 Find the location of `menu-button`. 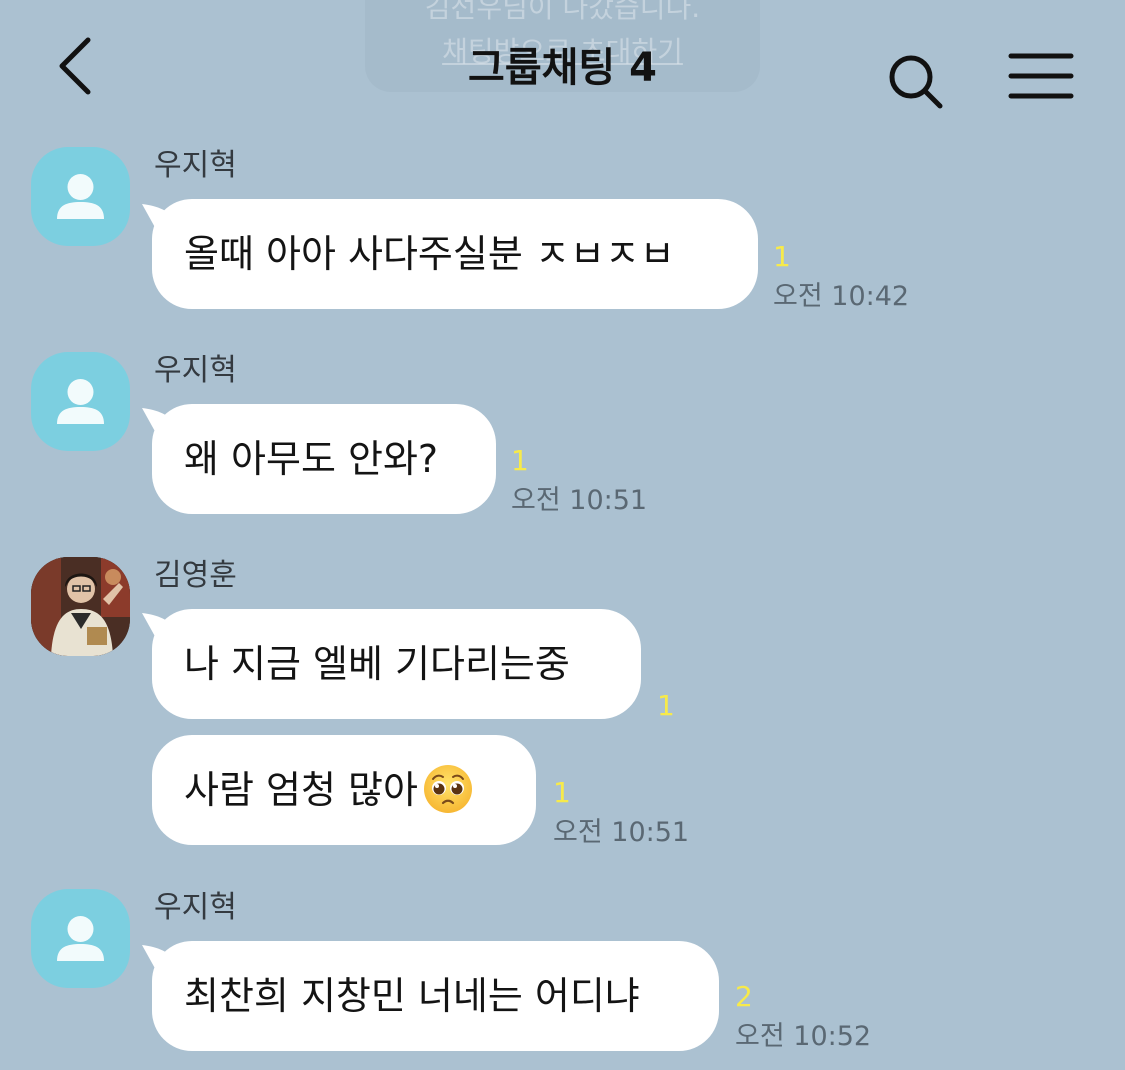

menu-button is located at coordinates (1041, 76).